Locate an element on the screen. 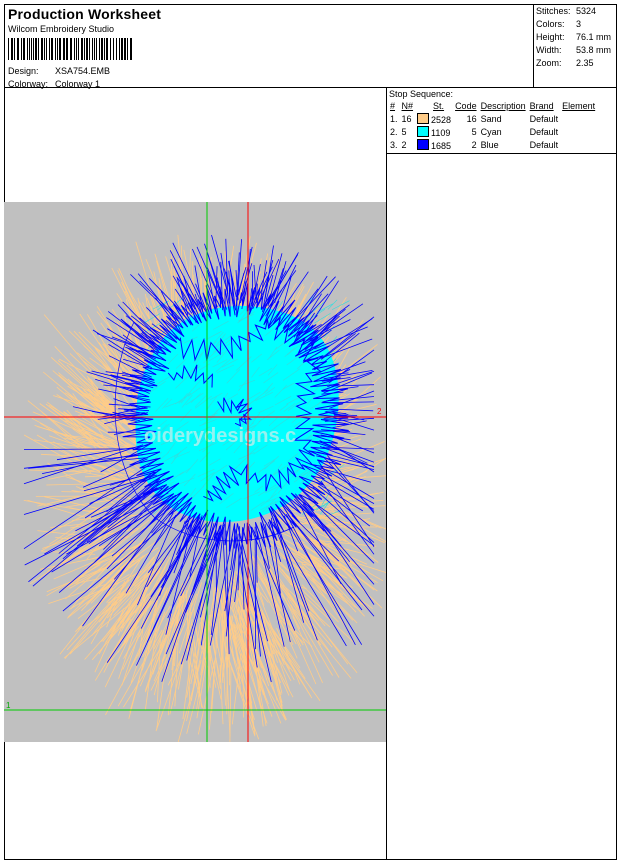  column-header: # is located at coordinates (393, 106).